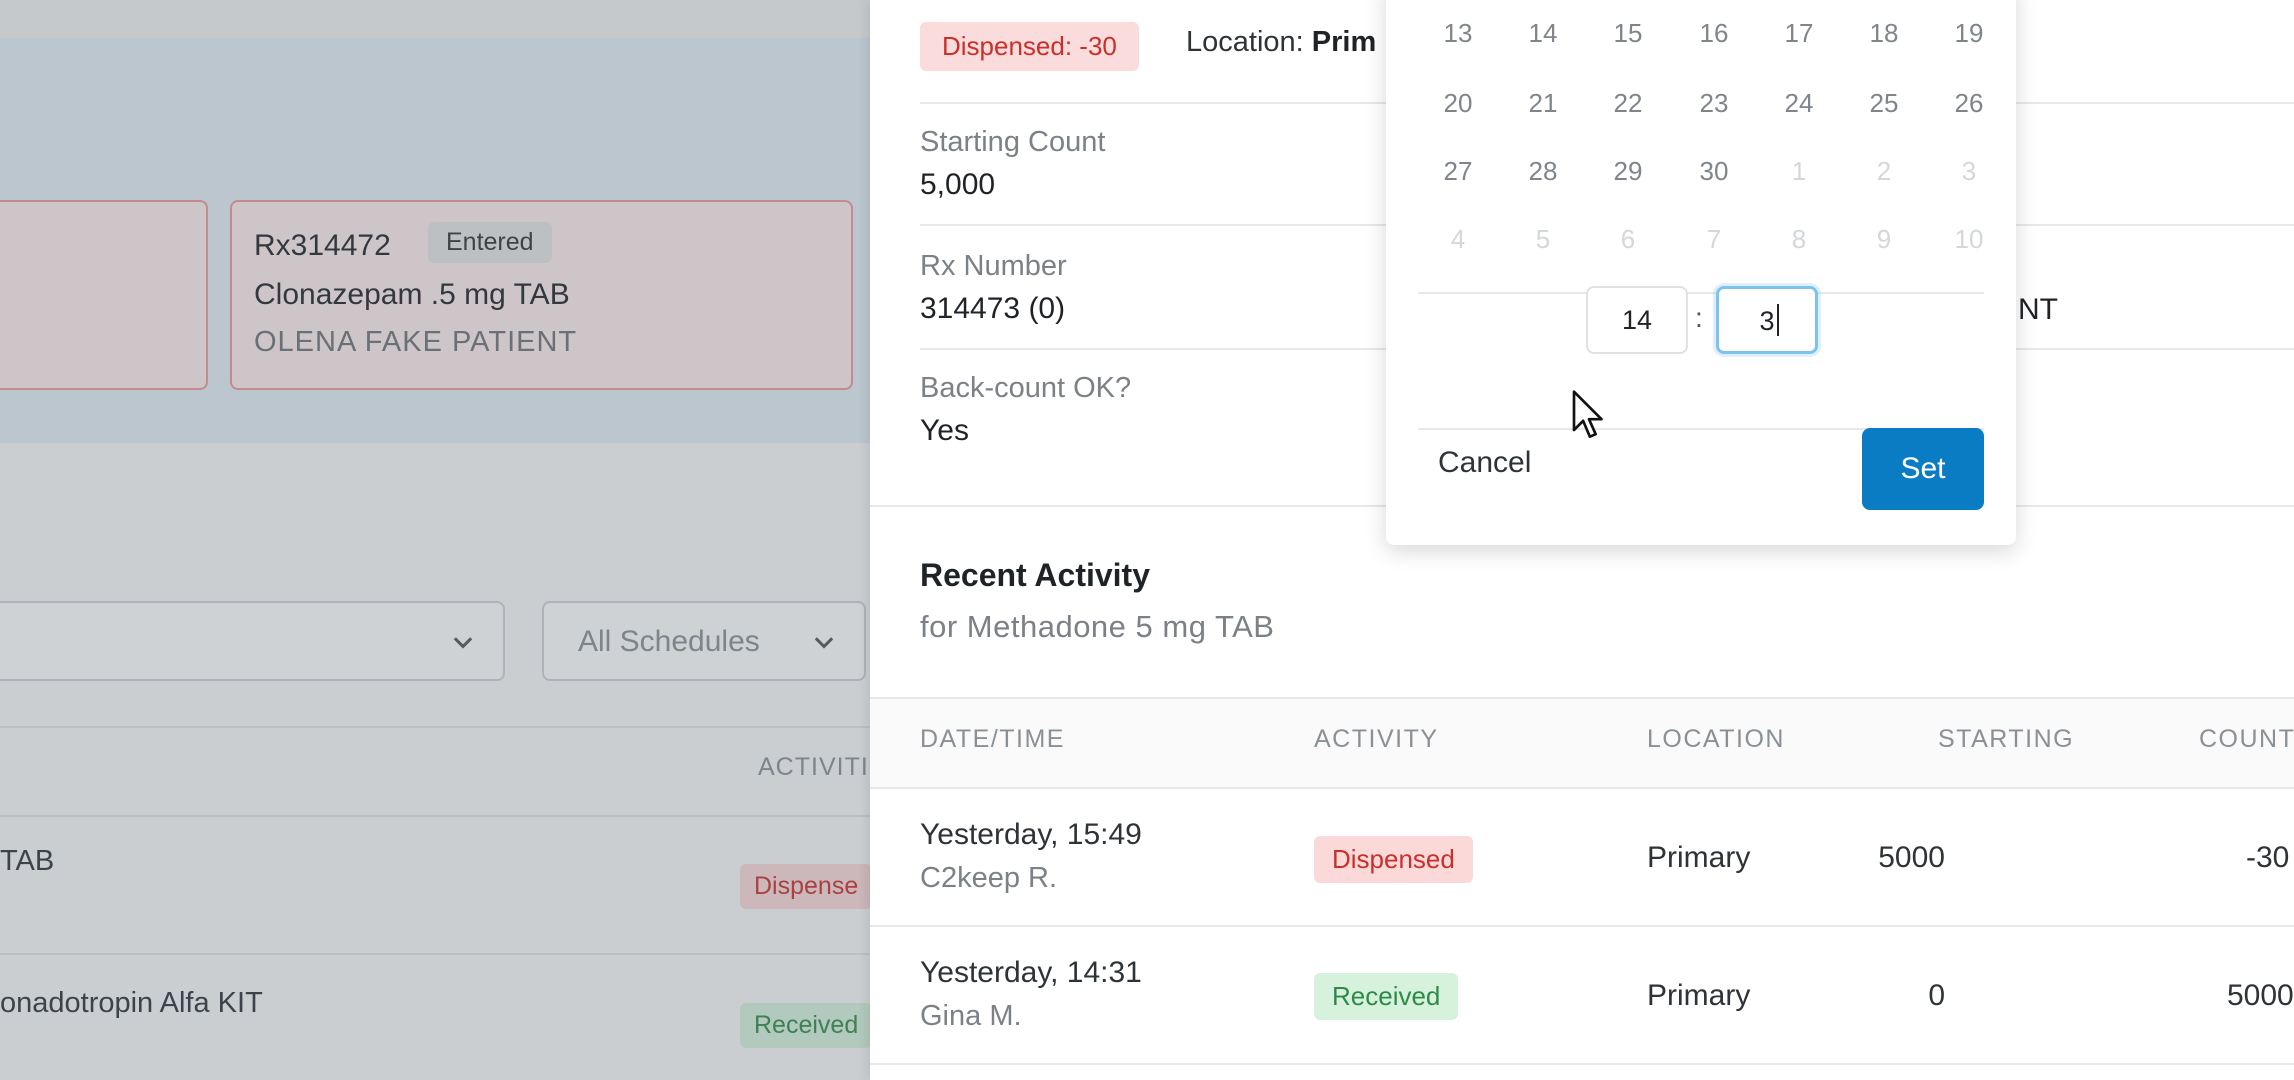 The height and width of the screenshot is (1080, 2294). What do you see at coordinates (993, 266) in the screenshot?
I see `rx-number-label: Rx Number` at bounding box center [993, 266].